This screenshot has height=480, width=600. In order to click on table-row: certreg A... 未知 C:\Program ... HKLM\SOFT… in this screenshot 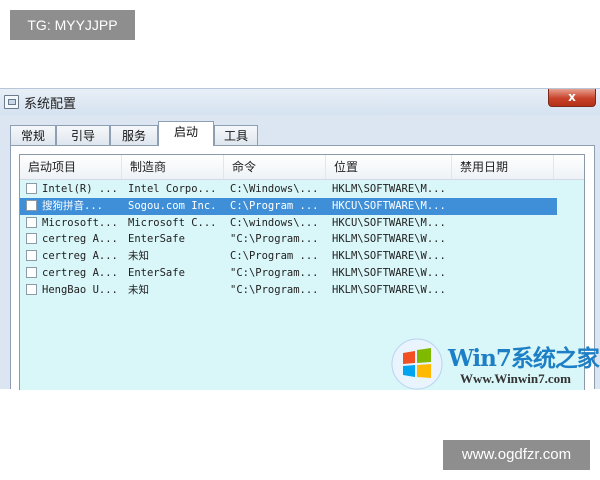, I will do `click(302, 256)`.